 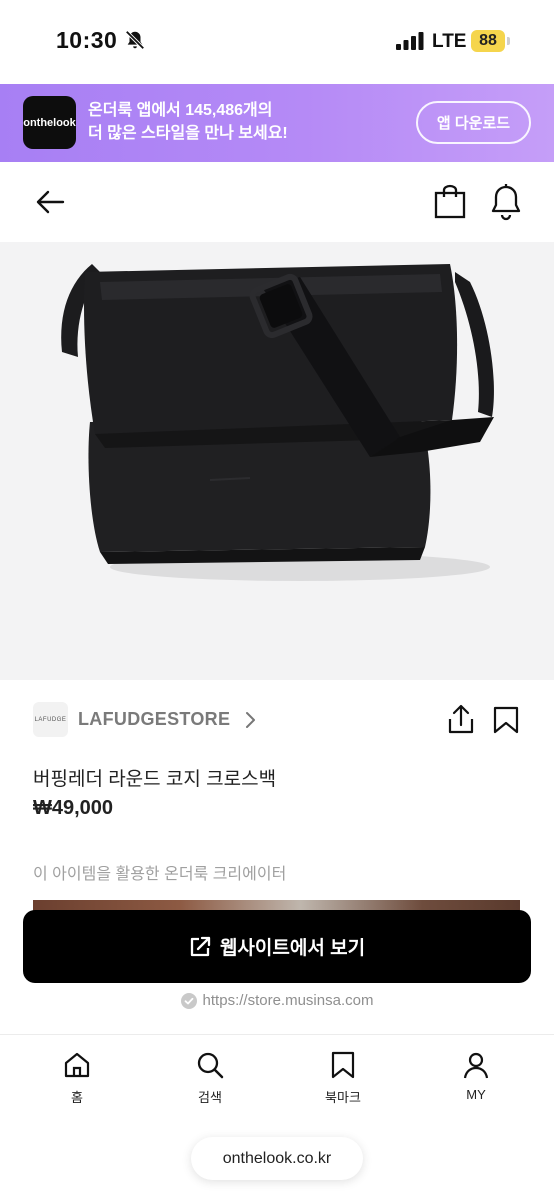 I want to click on store-name-link: LAFUDGESTORE, so click(x=154, y=719).